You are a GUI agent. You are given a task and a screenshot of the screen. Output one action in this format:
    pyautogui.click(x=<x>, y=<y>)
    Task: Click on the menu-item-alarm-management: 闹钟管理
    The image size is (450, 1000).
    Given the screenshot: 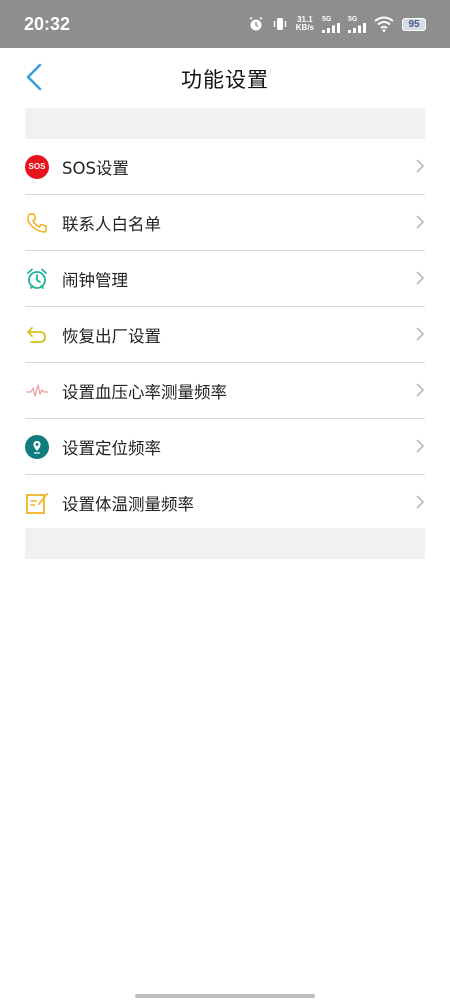 What is the action you would take?
    pyautogui.click(x=225, y=279)
    